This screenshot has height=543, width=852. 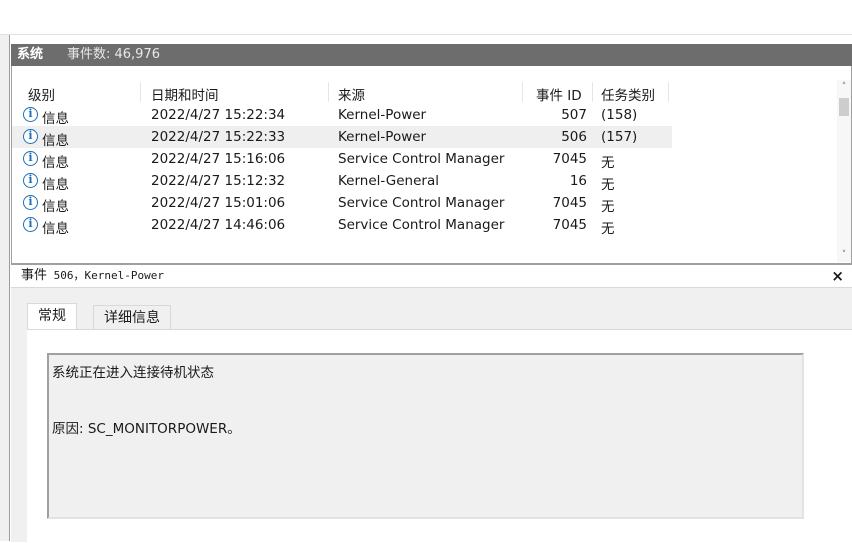 I want to click on column-header-event-id: 事件 ID, so click(x=559, y=94).